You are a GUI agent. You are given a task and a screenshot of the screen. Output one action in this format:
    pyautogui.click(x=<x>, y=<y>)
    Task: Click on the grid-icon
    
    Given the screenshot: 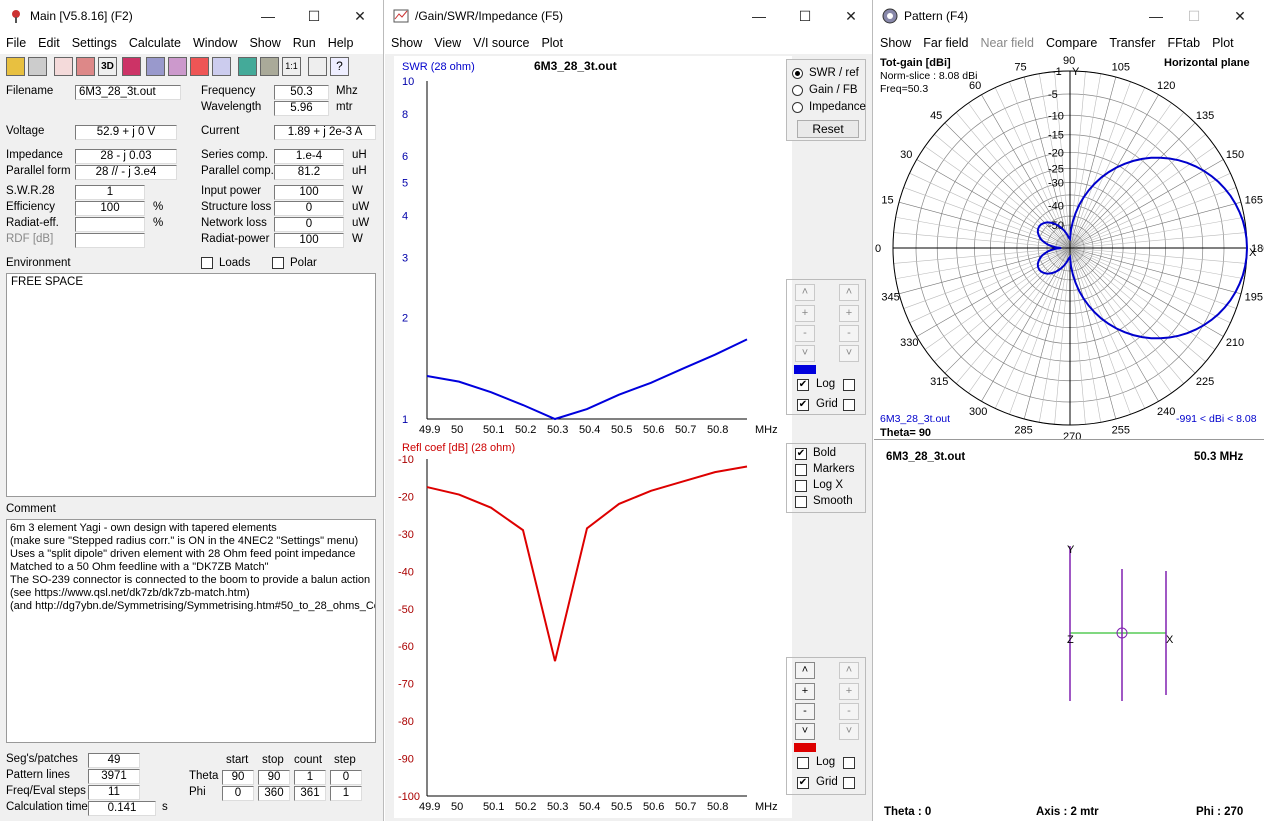 What is the action you would take?
    pyautogui.click(x=269, y=66)
    